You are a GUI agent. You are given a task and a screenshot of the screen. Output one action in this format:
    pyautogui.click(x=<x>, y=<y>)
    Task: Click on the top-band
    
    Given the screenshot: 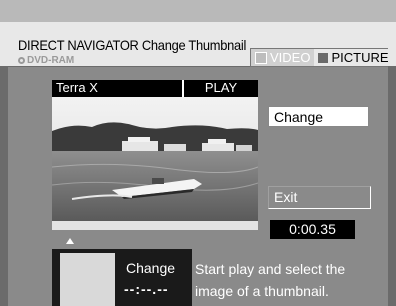 What is the action you would take?
    pyautogui.click(x=198, y=11)
    